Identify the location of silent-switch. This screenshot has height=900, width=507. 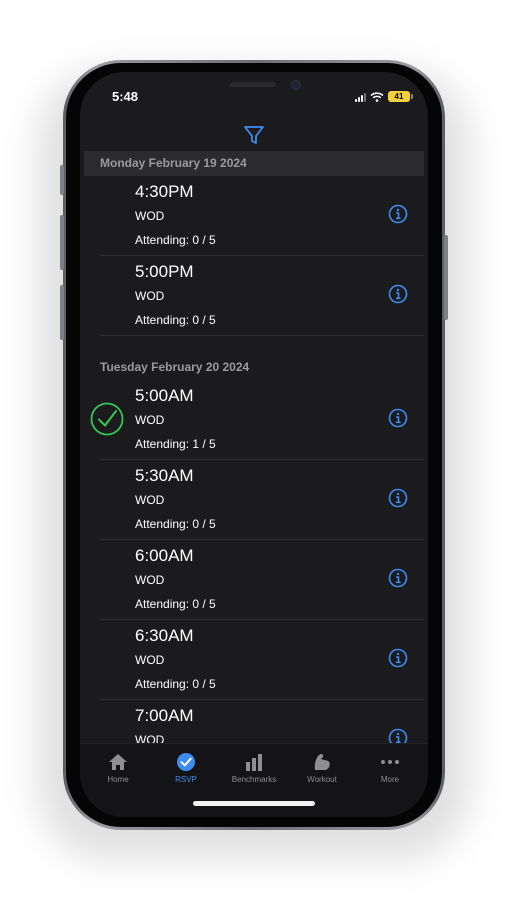
(62, 180).